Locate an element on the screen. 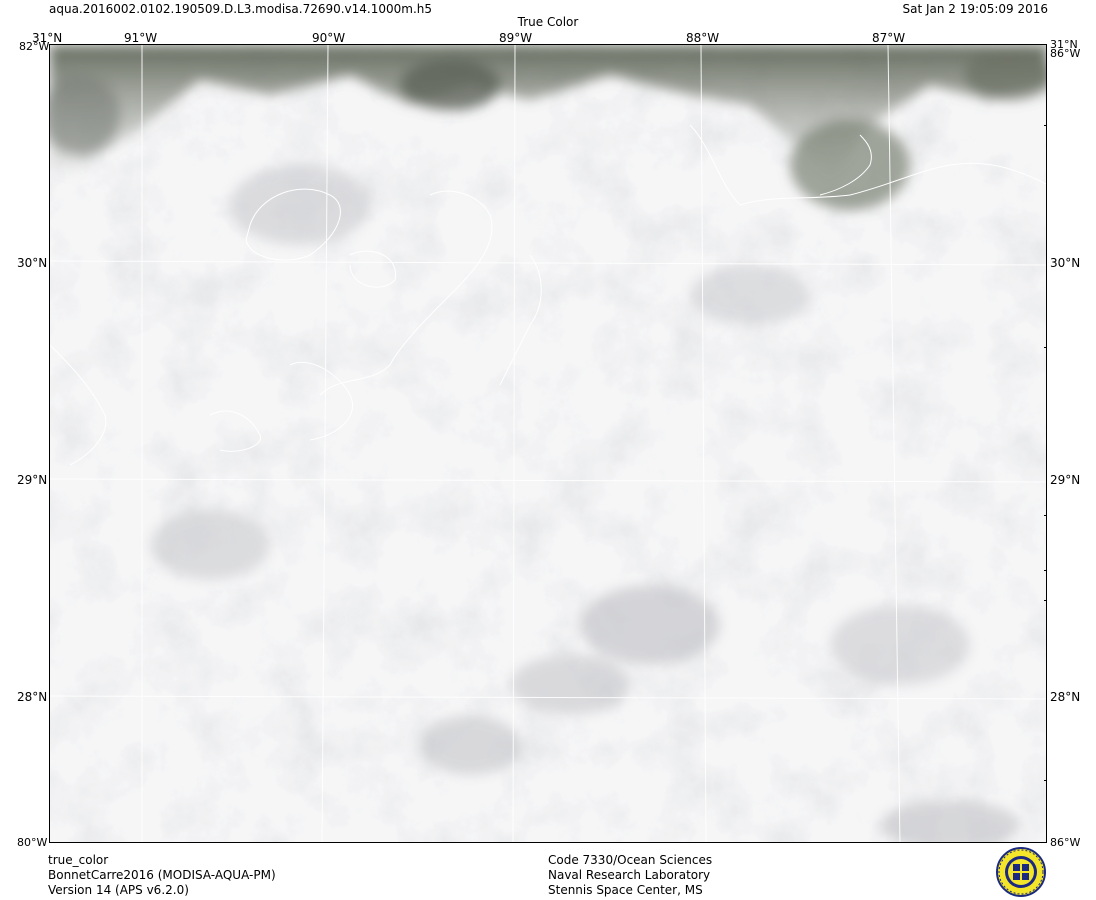 The image size is (1096, 900). bottom-left-corner-label: 80°W is located at coordinates (32, 842).